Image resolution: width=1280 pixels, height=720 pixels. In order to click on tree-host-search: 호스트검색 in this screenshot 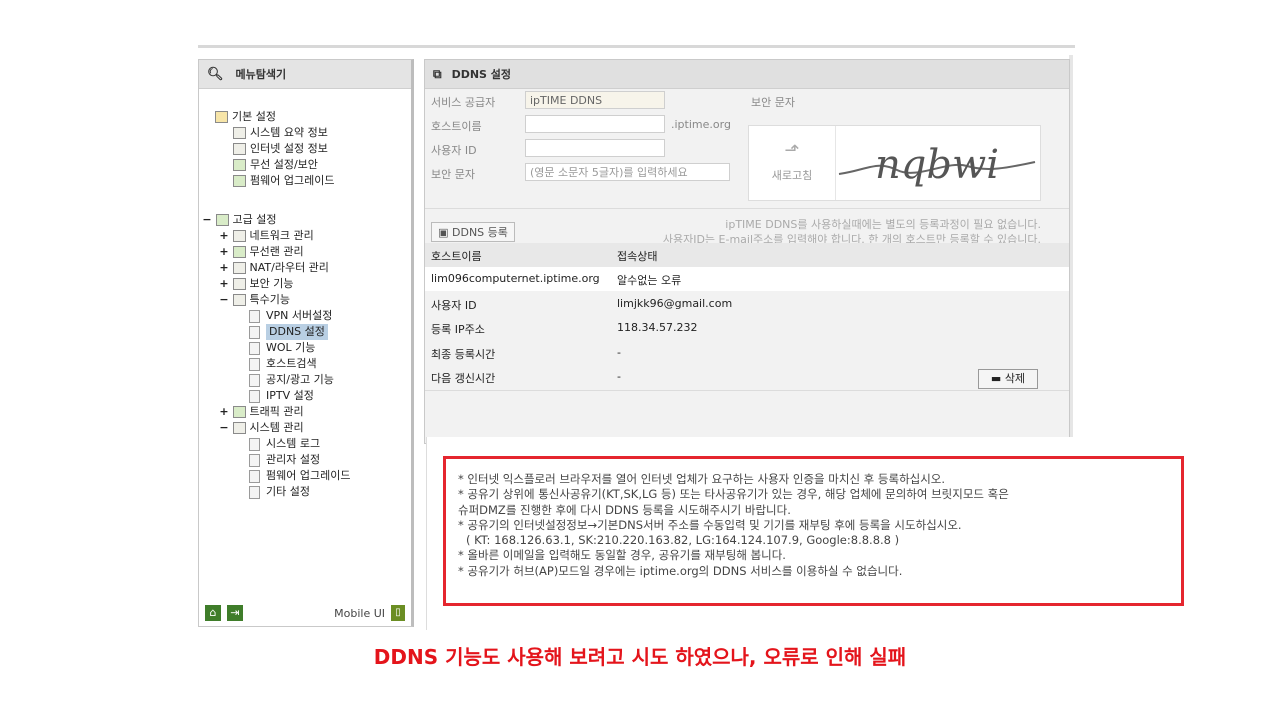, I will do `click(283, 364)`.